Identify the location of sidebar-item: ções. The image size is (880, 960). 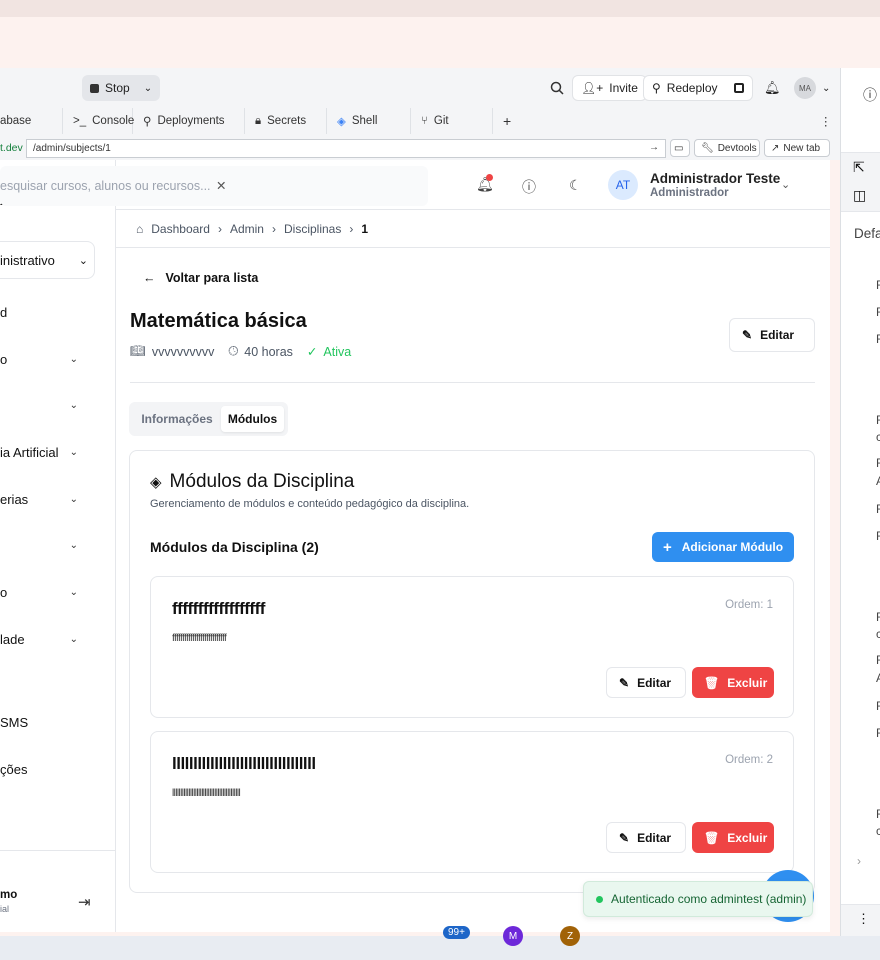
(58, 769).